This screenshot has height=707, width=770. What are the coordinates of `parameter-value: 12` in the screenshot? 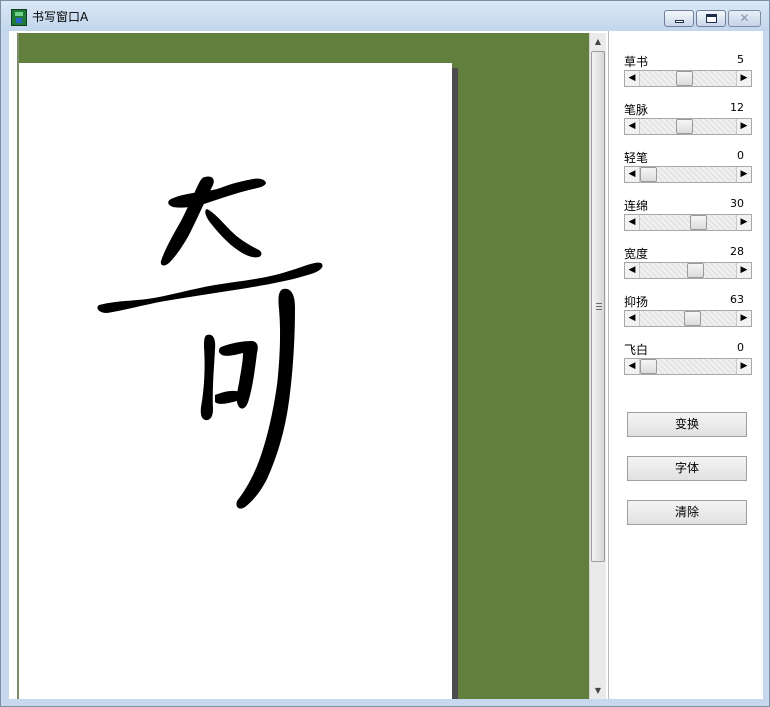 It's located at (737, 107).